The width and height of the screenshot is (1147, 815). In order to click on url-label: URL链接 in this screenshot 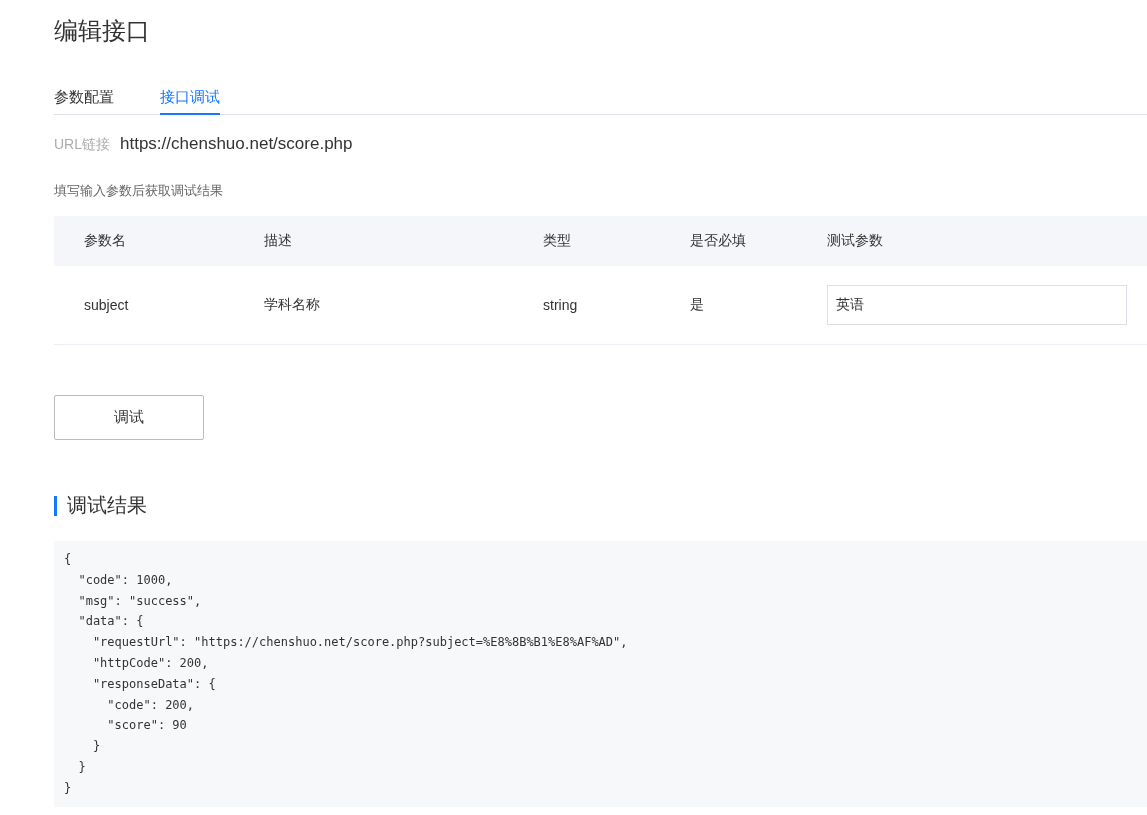, I will do `click(82, 145)`.